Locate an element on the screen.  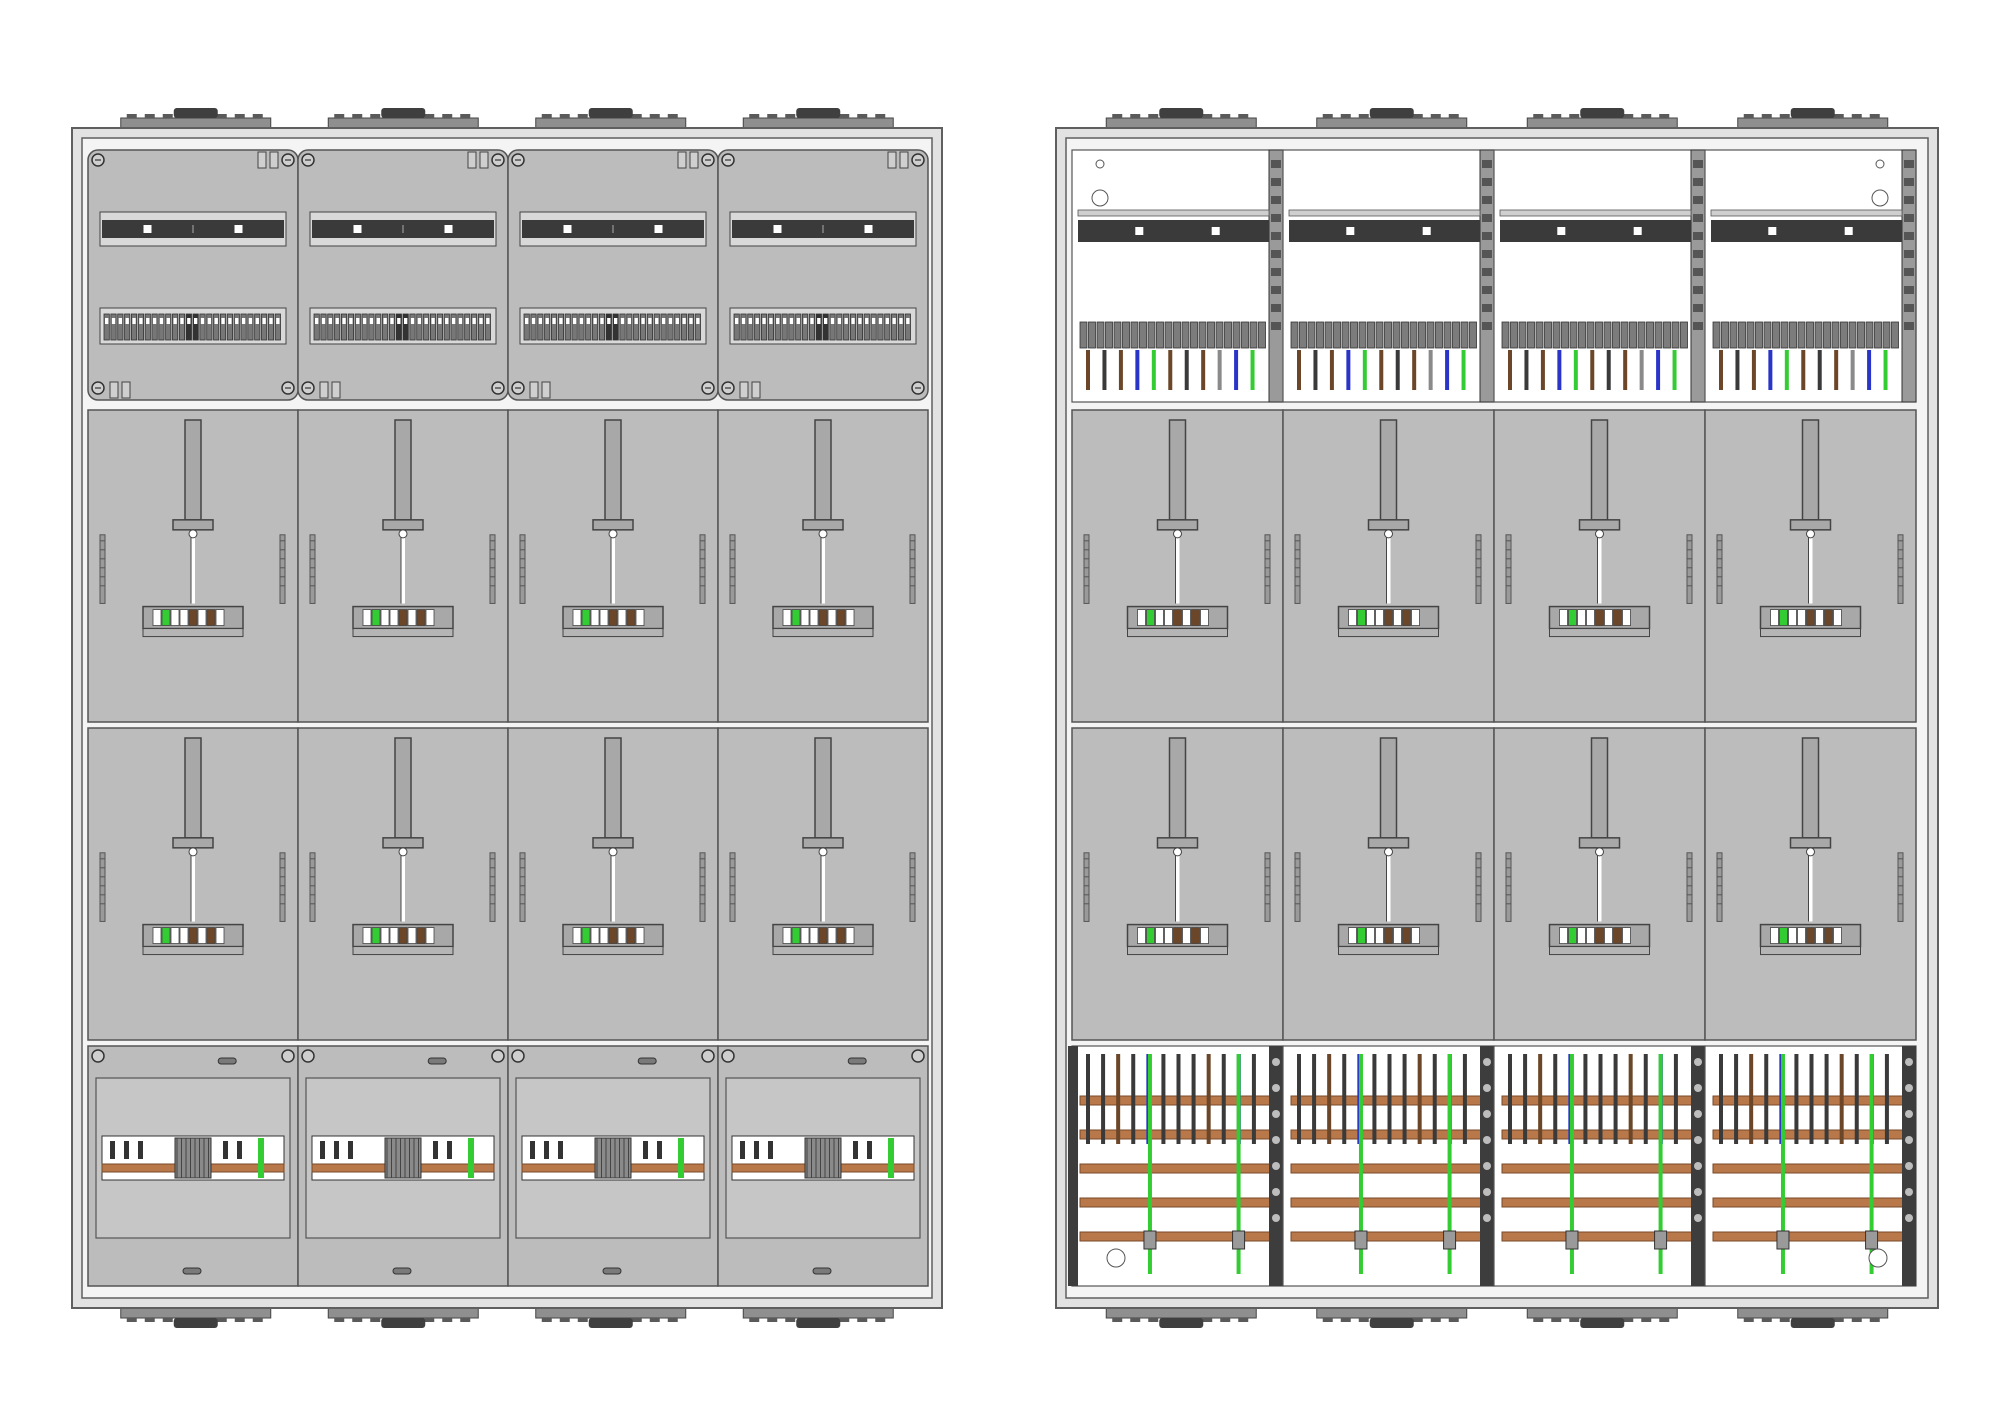
din-rail is located at coordinates (1173, 231).